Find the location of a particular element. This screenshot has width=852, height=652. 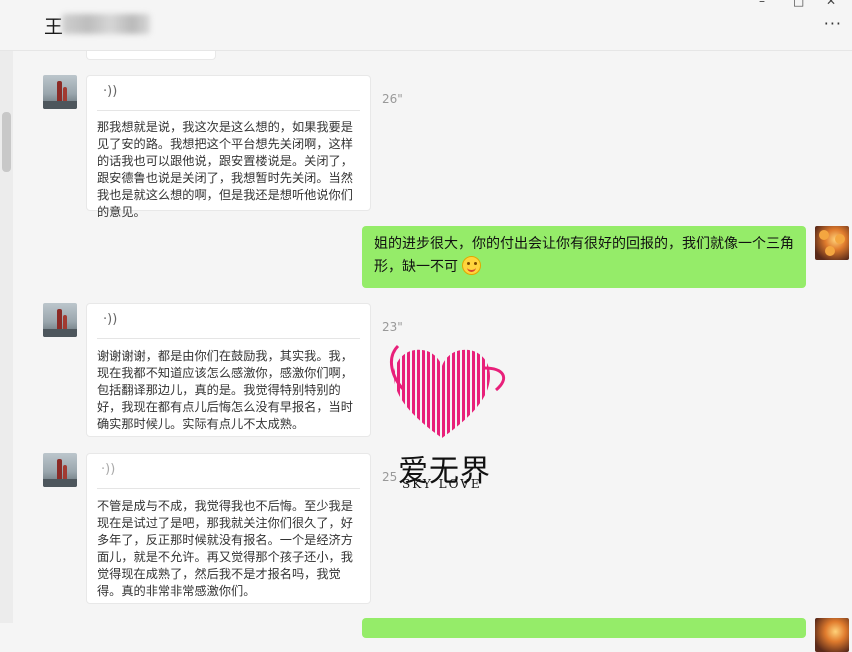

chat-header: 王 – □ ✕ ··· is located at coordinates (426, 25).